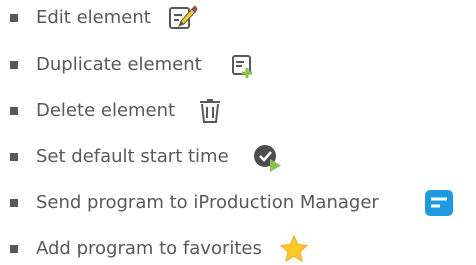 This screenshot has height=265, width=476. Describe the element at coordinates (149, 248) in the screenshot. I see `add-to-favorites-label: Add program to favorites` at that location.